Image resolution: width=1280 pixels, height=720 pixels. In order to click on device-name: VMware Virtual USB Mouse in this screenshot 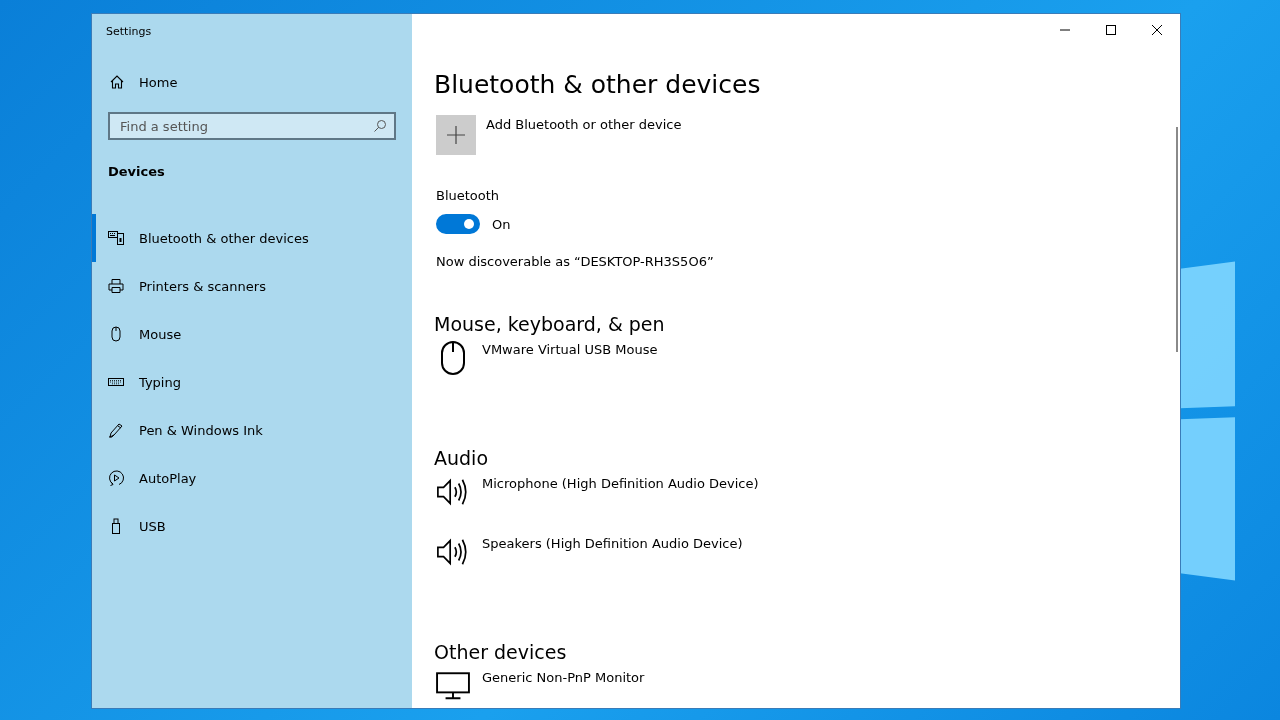, I will do `click(570, 349)`.